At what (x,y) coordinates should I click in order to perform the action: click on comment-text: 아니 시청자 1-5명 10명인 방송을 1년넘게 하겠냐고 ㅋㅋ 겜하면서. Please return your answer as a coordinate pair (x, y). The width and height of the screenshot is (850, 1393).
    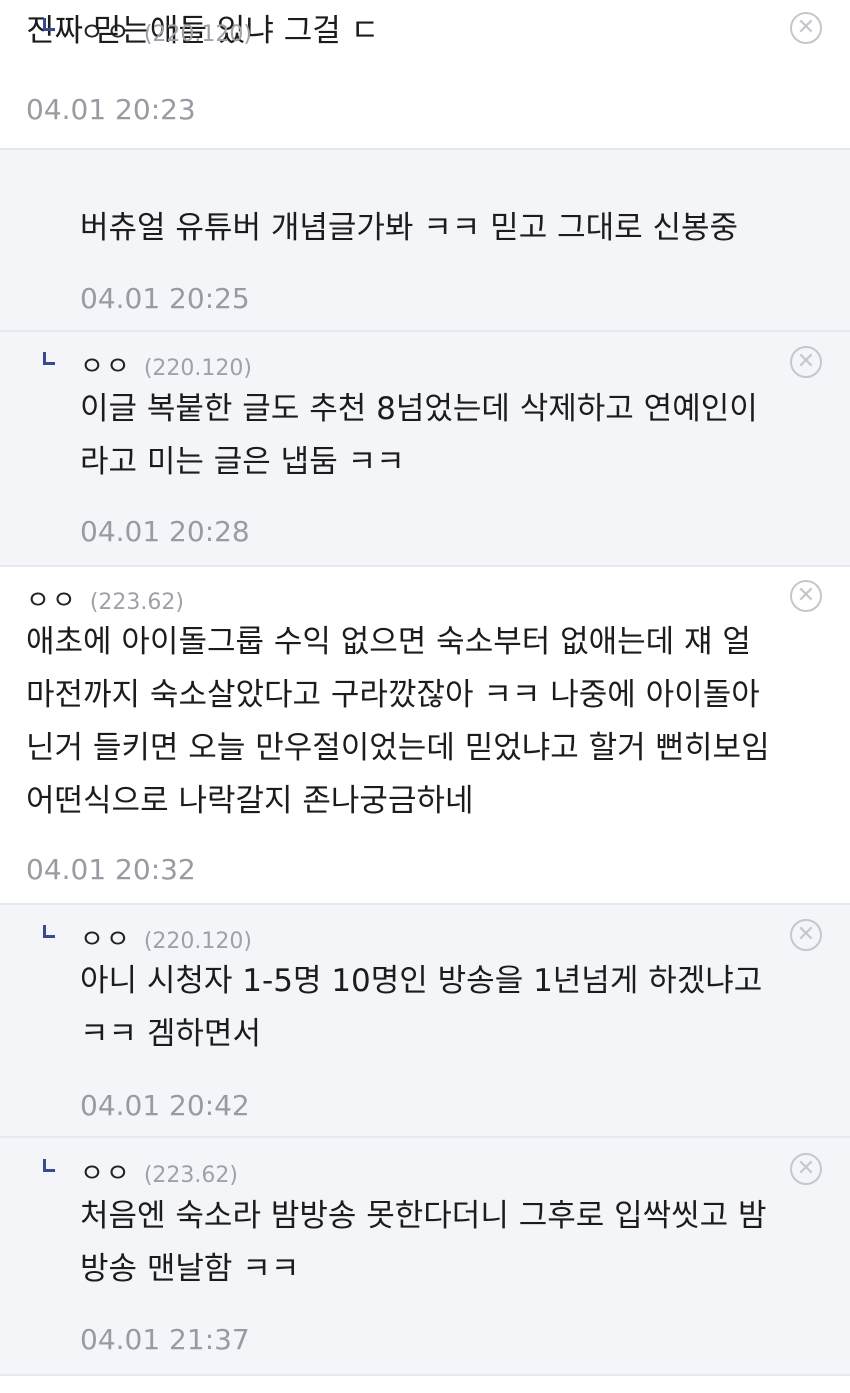
    Looking at the image, I should click on (421, 1007).